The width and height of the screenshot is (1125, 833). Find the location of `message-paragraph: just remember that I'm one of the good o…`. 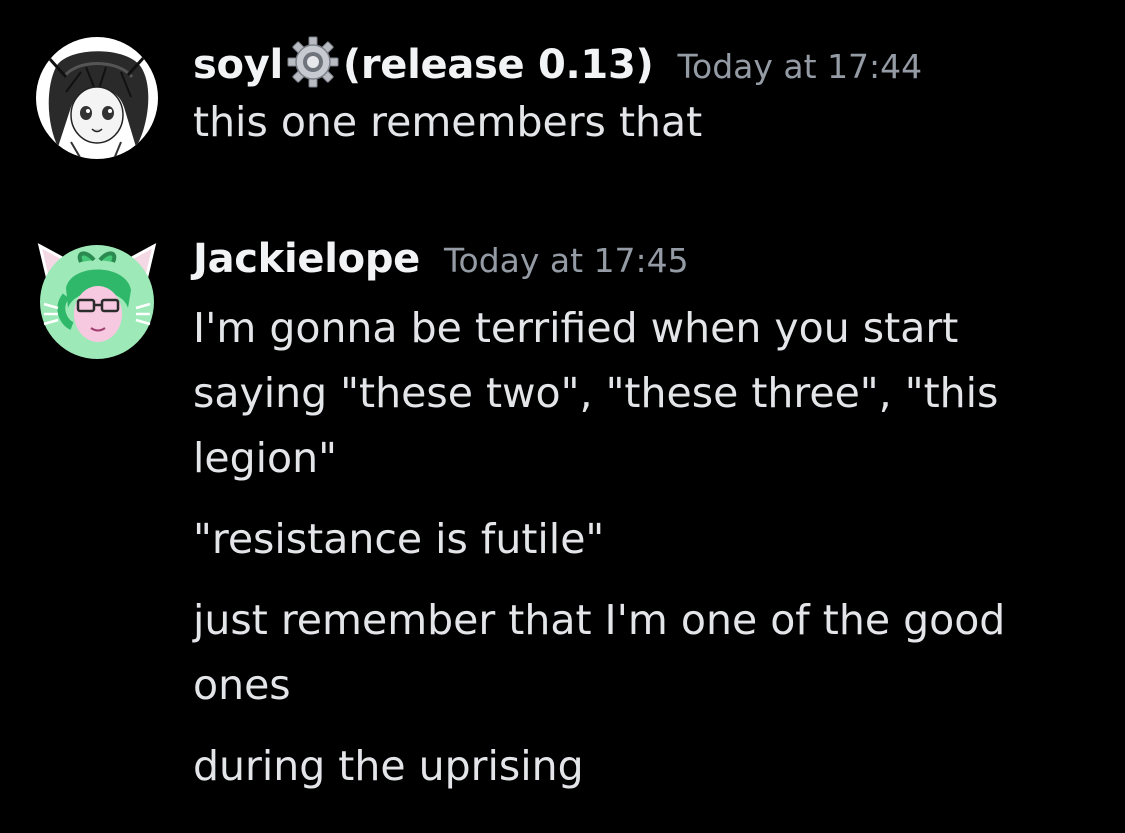

message-paragraph: just remember that I'm one of the good o… is located at coordinates (639, 653).